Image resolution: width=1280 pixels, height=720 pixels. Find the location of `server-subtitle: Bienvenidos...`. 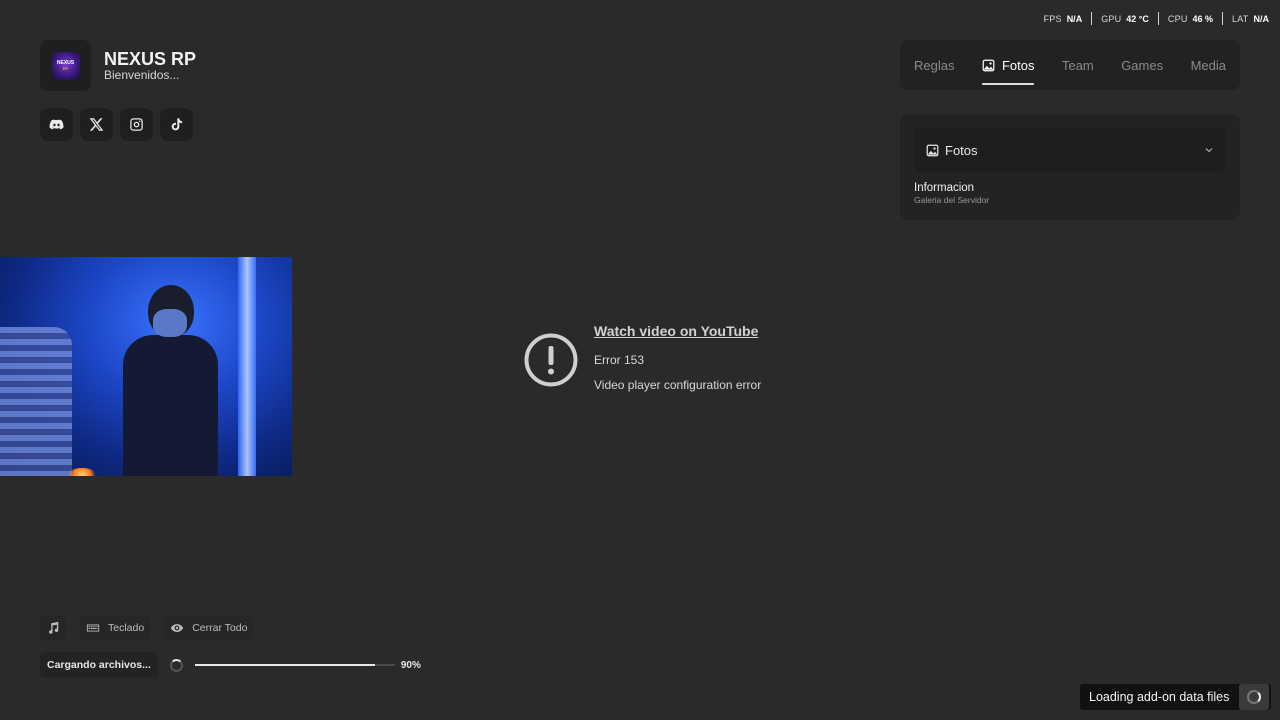

server-subtitle: Bienvenidos... is located at coordinates (142, 74).